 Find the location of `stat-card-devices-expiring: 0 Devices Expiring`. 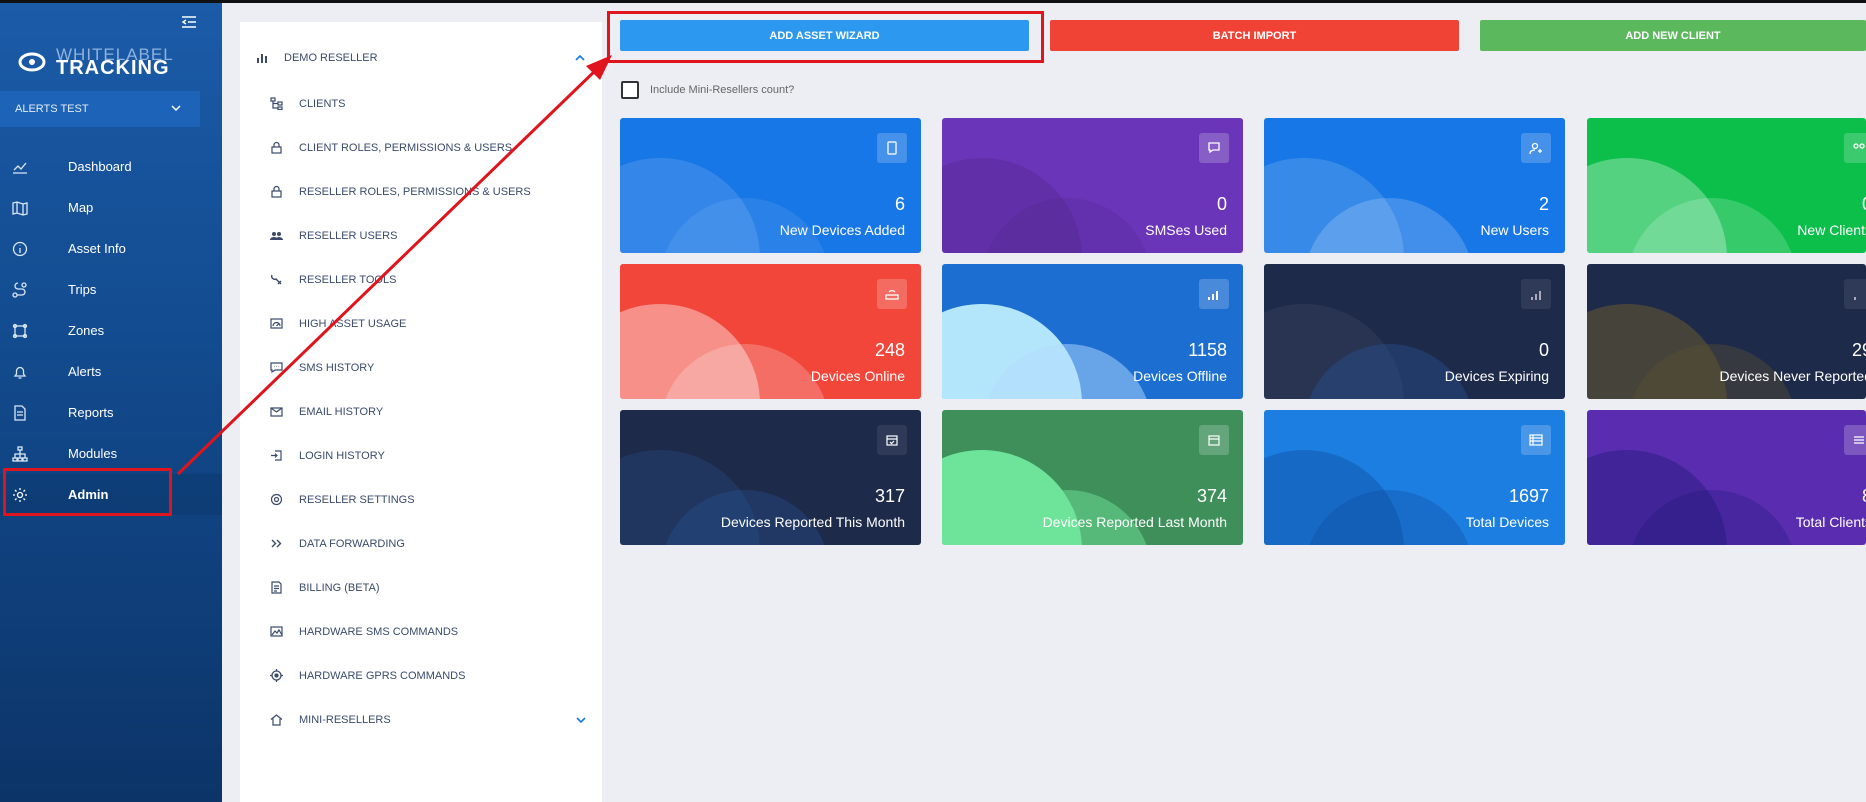

stat-card-devices-expiring: 0 Devices Expiring is located at coordinates (1414, 331).